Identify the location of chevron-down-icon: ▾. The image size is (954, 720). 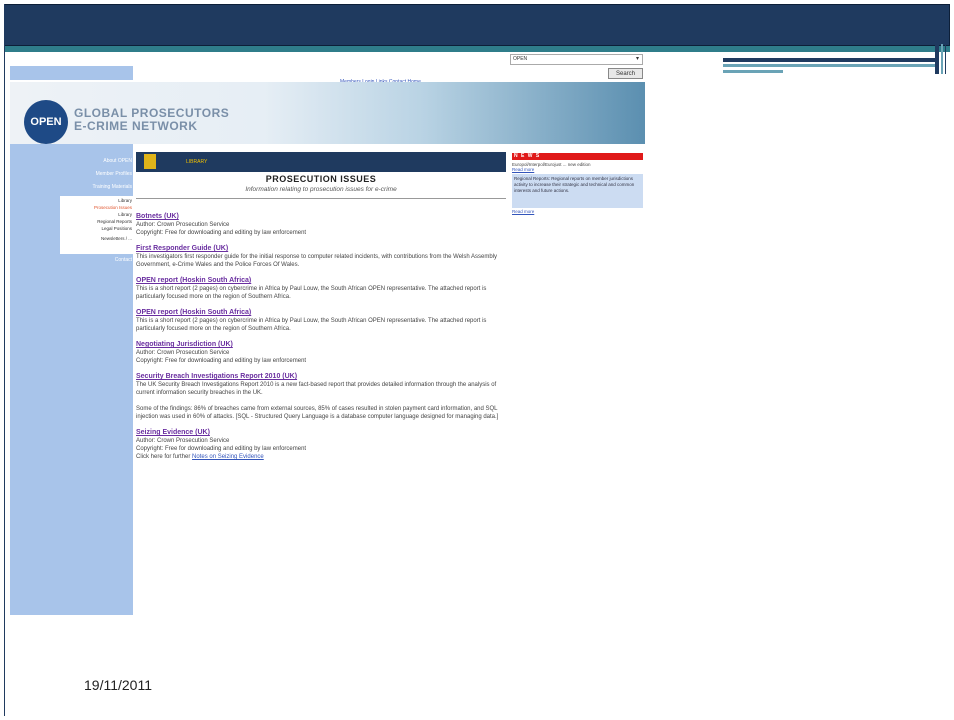
(637, 59).